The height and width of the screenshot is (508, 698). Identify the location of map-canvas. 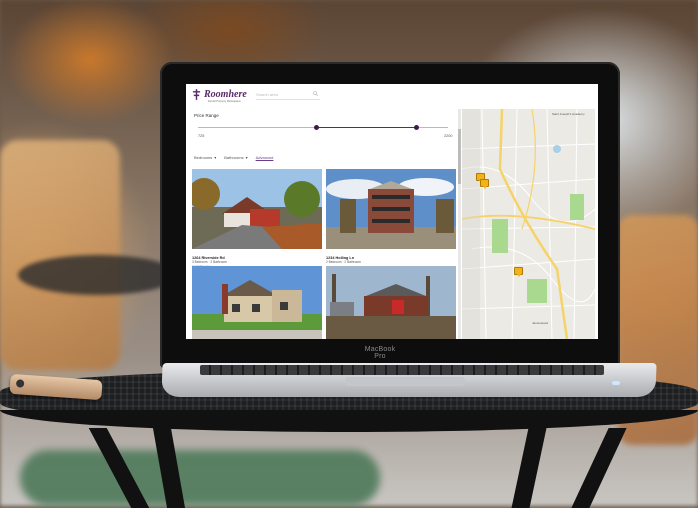
(528, 224).